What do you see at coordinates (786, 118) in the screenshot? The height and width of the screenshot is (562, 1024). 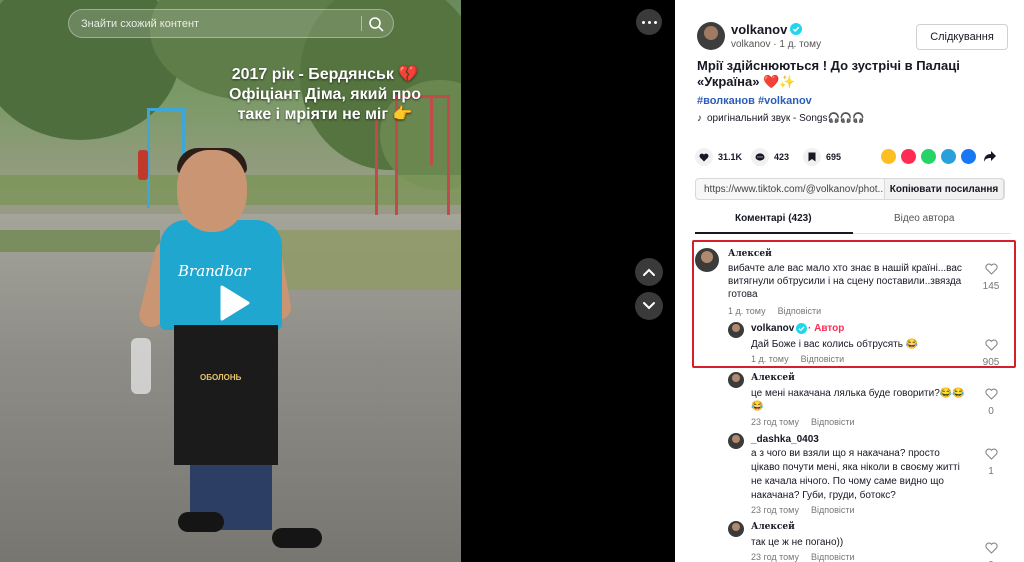 I see `music-title: оригінальний звук - Songs🎧🎧🎧` at bounding box center [786, 118].